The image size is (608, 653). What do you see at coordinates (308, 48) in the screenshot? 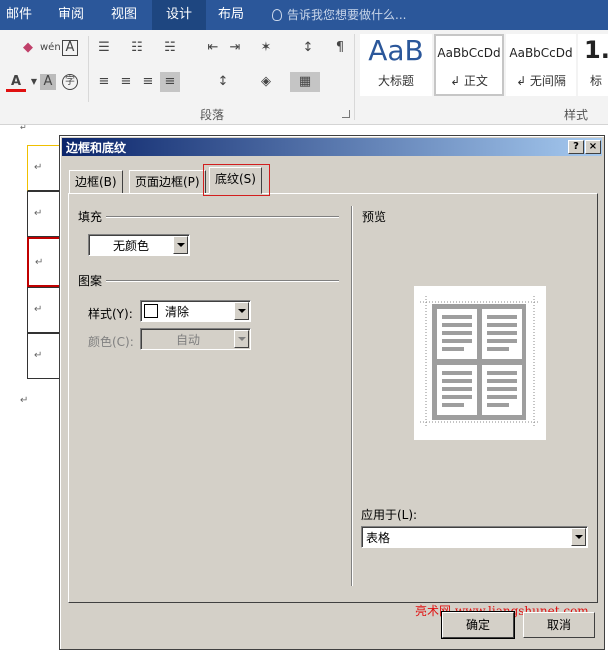
I see `sort-icon: ↕` at bounding box center [308, 48].